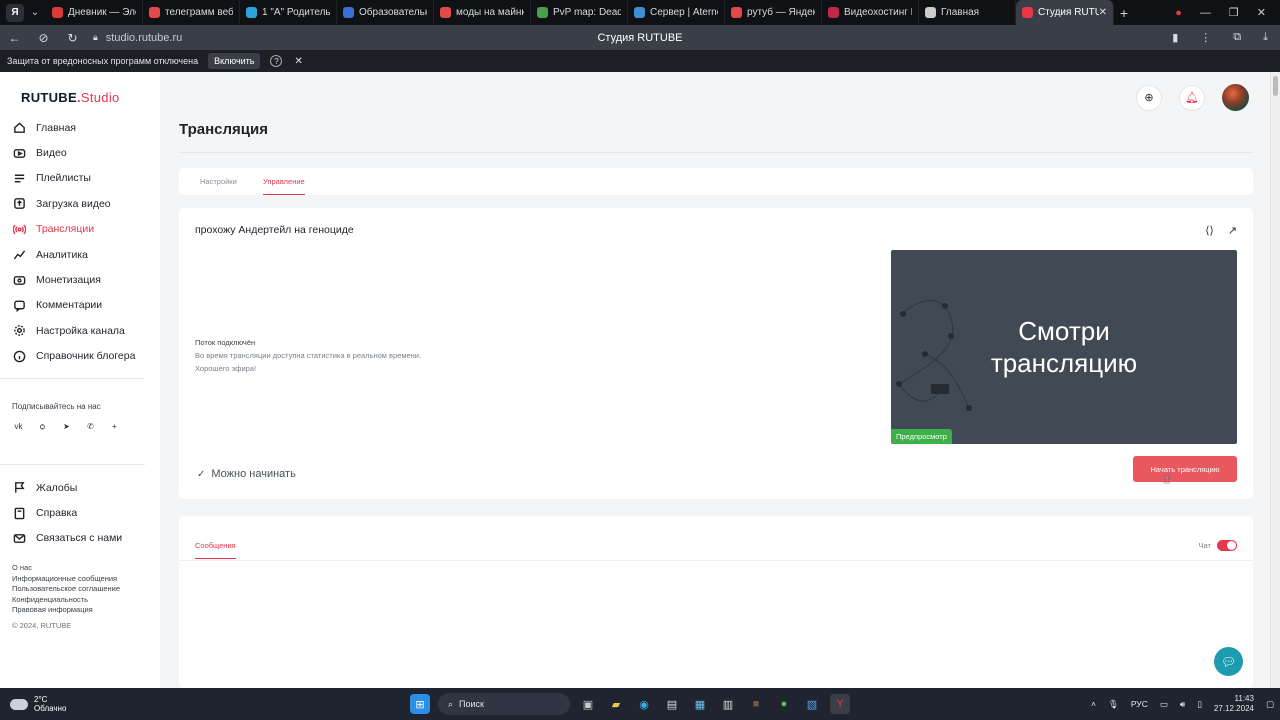 This screenshot has height=720, width=1280. I want to click on notepad-icon: ▦, so click(700, 704).